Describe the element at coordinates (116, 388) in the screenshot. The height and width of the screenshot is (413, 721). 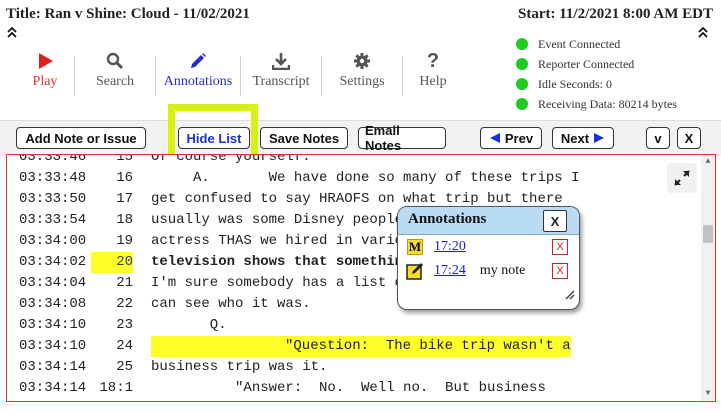
I see `line-number: 18:1` at that location.